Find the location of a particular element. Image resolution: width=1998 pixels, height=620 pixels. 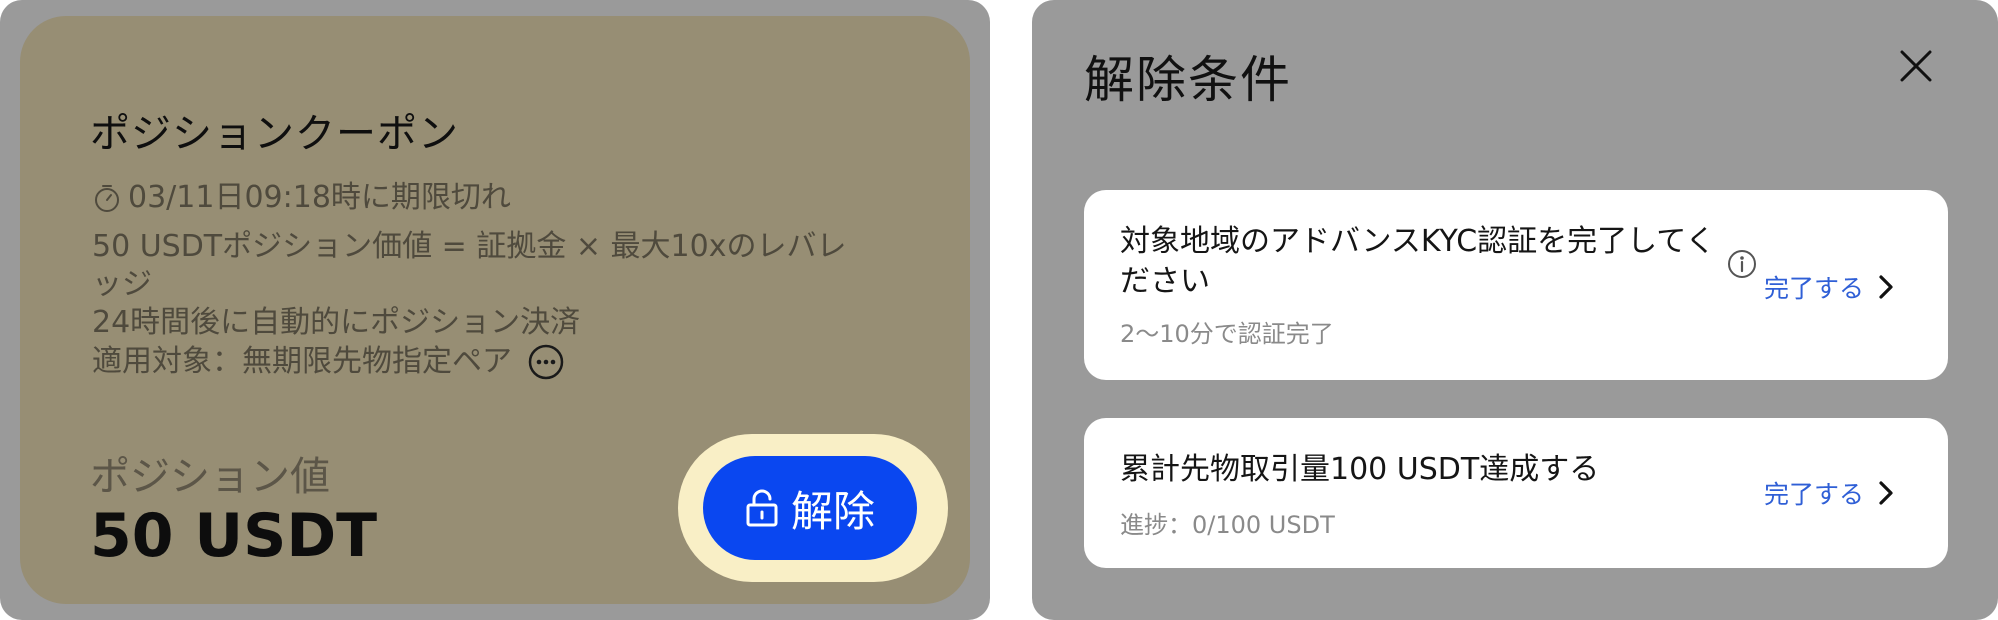

timer-icon is located at coordinates (107, 198).